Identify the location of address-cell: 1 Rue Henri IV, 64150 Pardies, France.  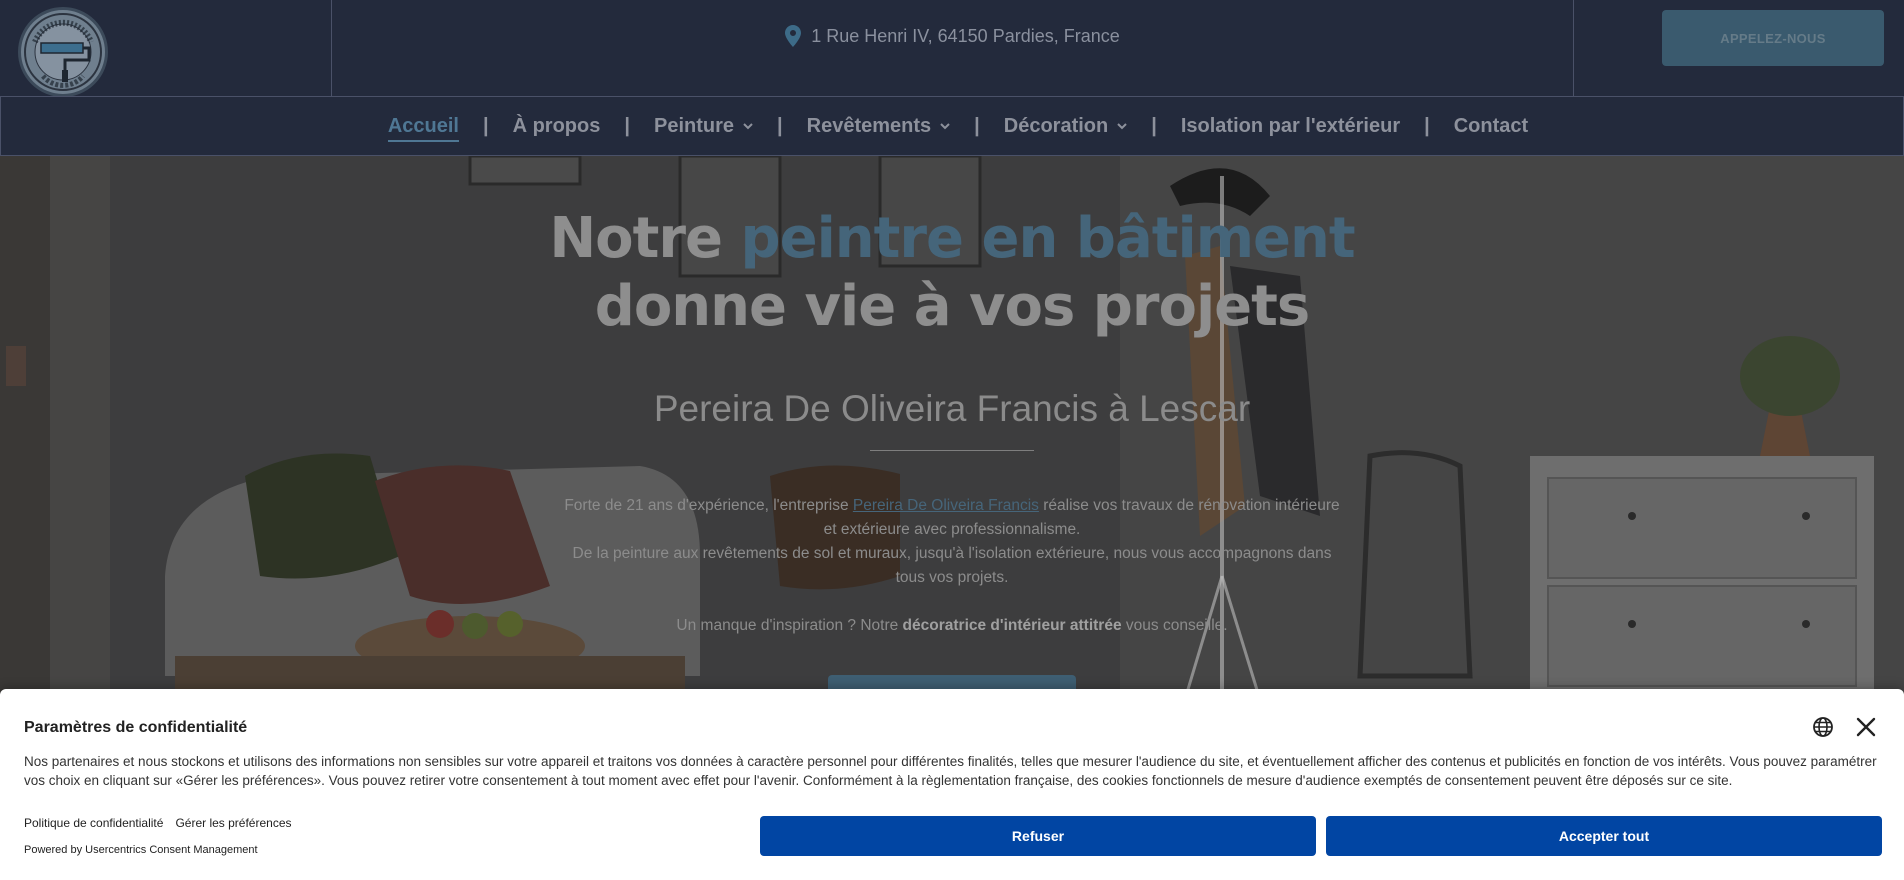
(953, 48).